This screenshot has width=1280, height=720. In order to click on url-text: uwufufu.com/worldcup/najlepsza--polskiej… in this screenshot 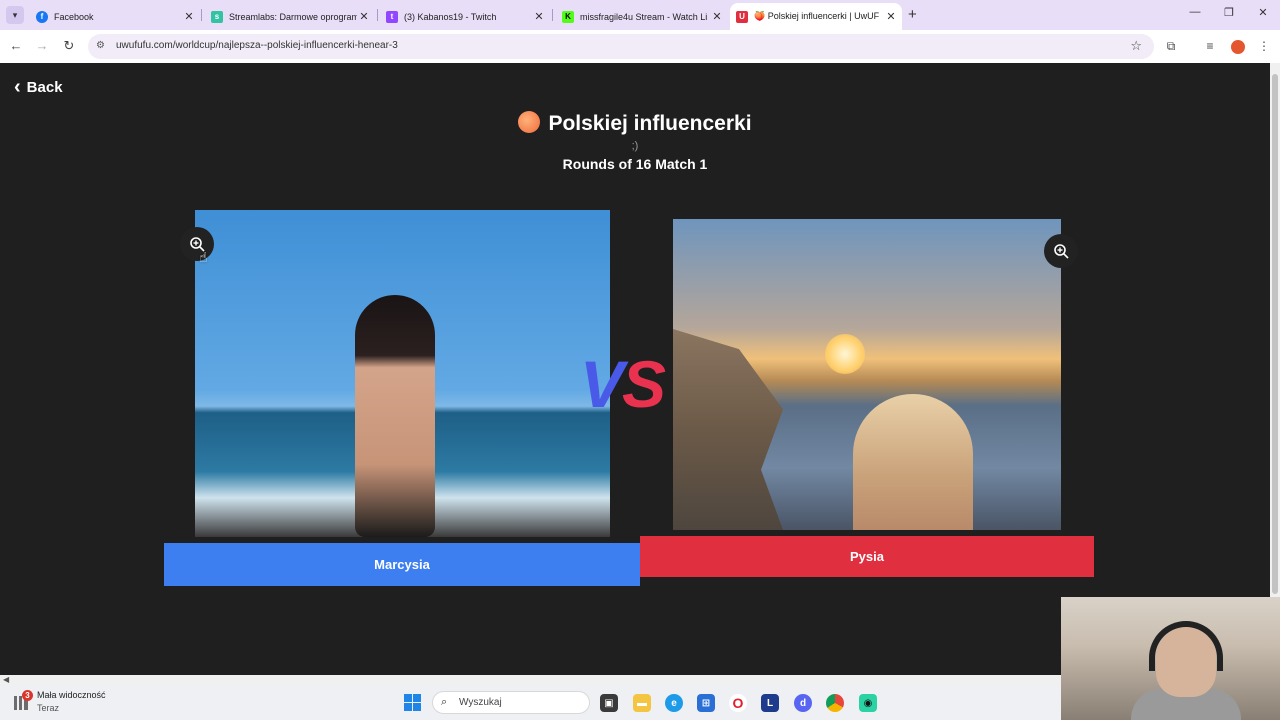, I will do `click(257, 45)`.